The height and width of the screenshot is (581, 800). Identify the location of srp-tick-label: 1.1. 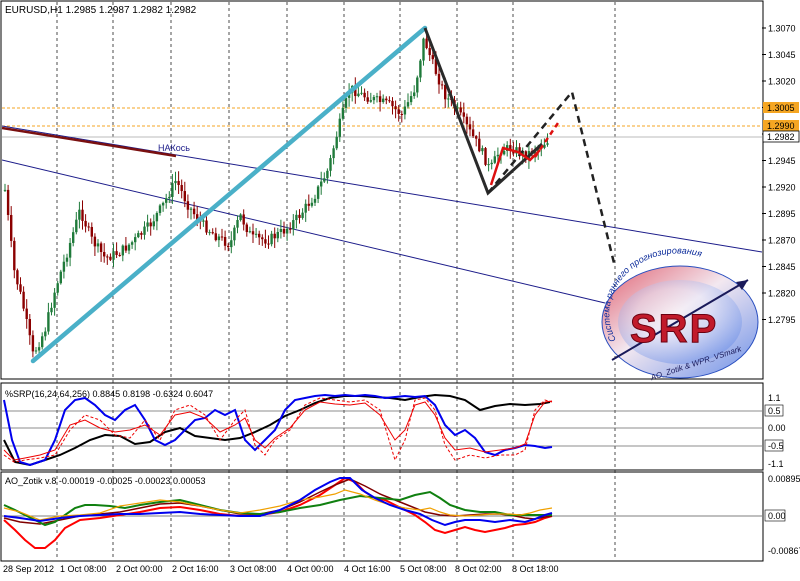
(774, 398).